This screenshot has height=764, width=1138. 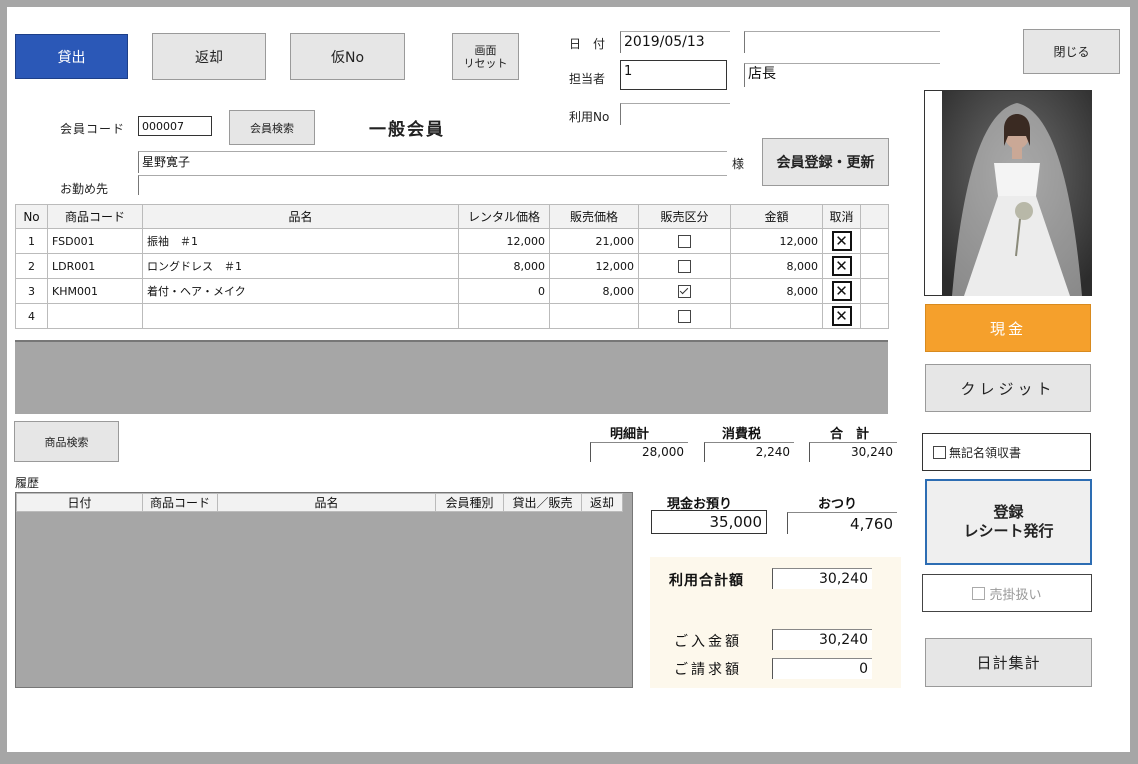 I want to click on honorific-label: 様, so click(x=738, y=164).